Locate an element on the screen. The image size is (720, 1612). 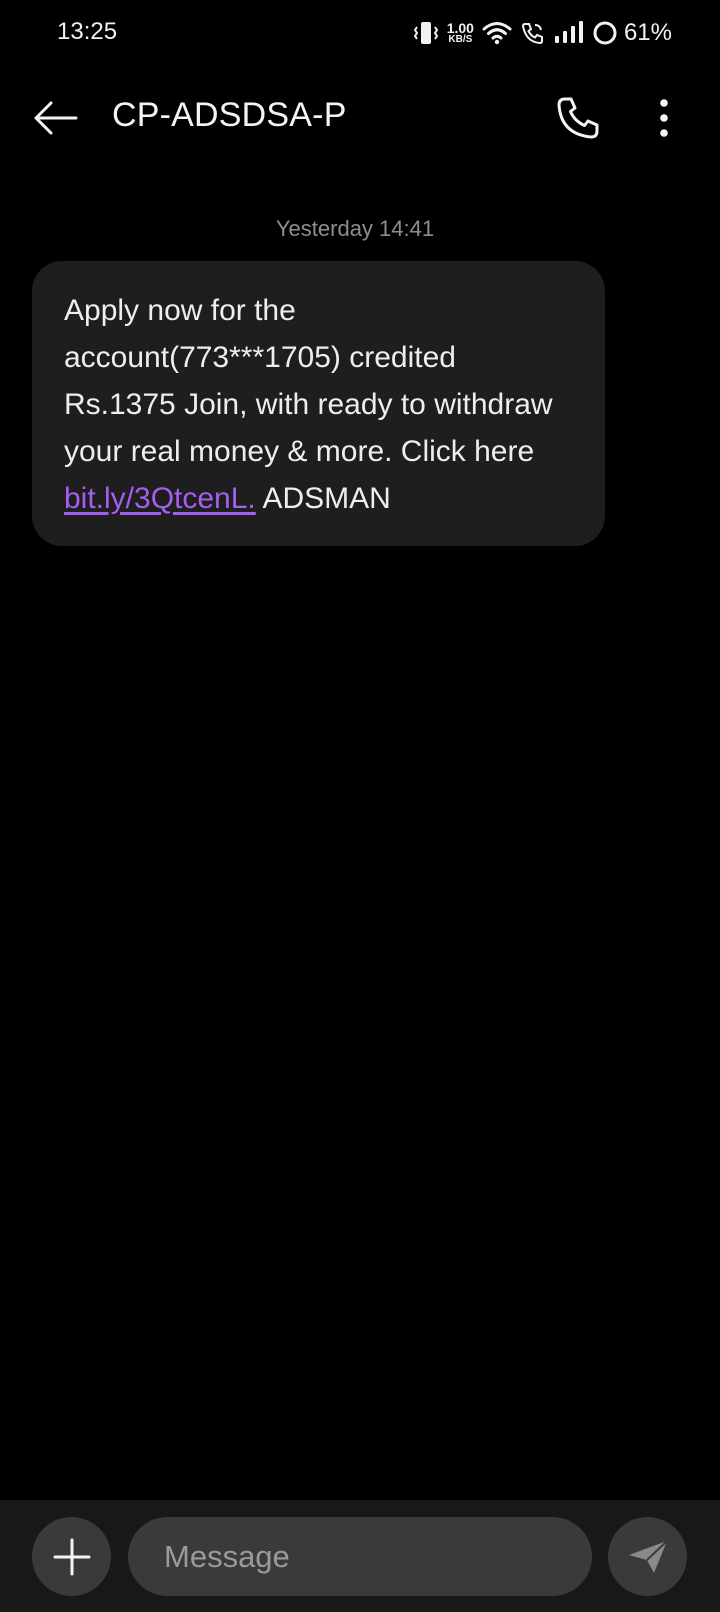
more-vert-icon is located at coordinates (664, 118).